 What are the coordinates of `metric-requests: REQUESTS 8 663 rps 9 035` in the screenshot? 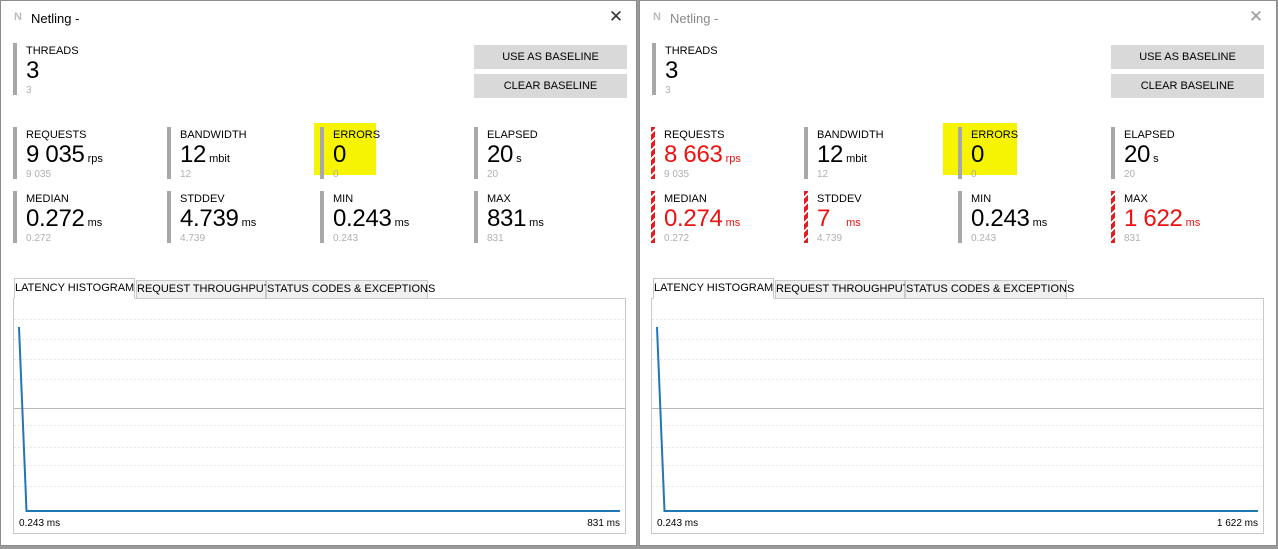 It's located at (696, 153).